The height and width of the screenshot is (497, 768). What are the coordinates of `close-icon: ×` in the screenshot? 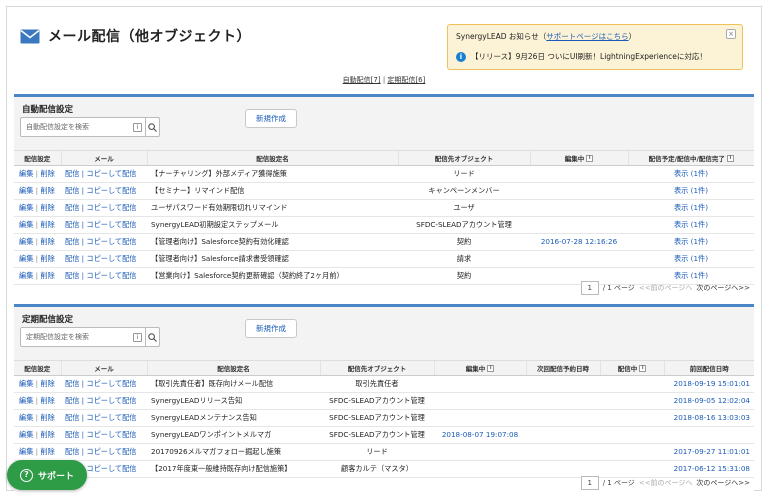 It's located at (731, 34).